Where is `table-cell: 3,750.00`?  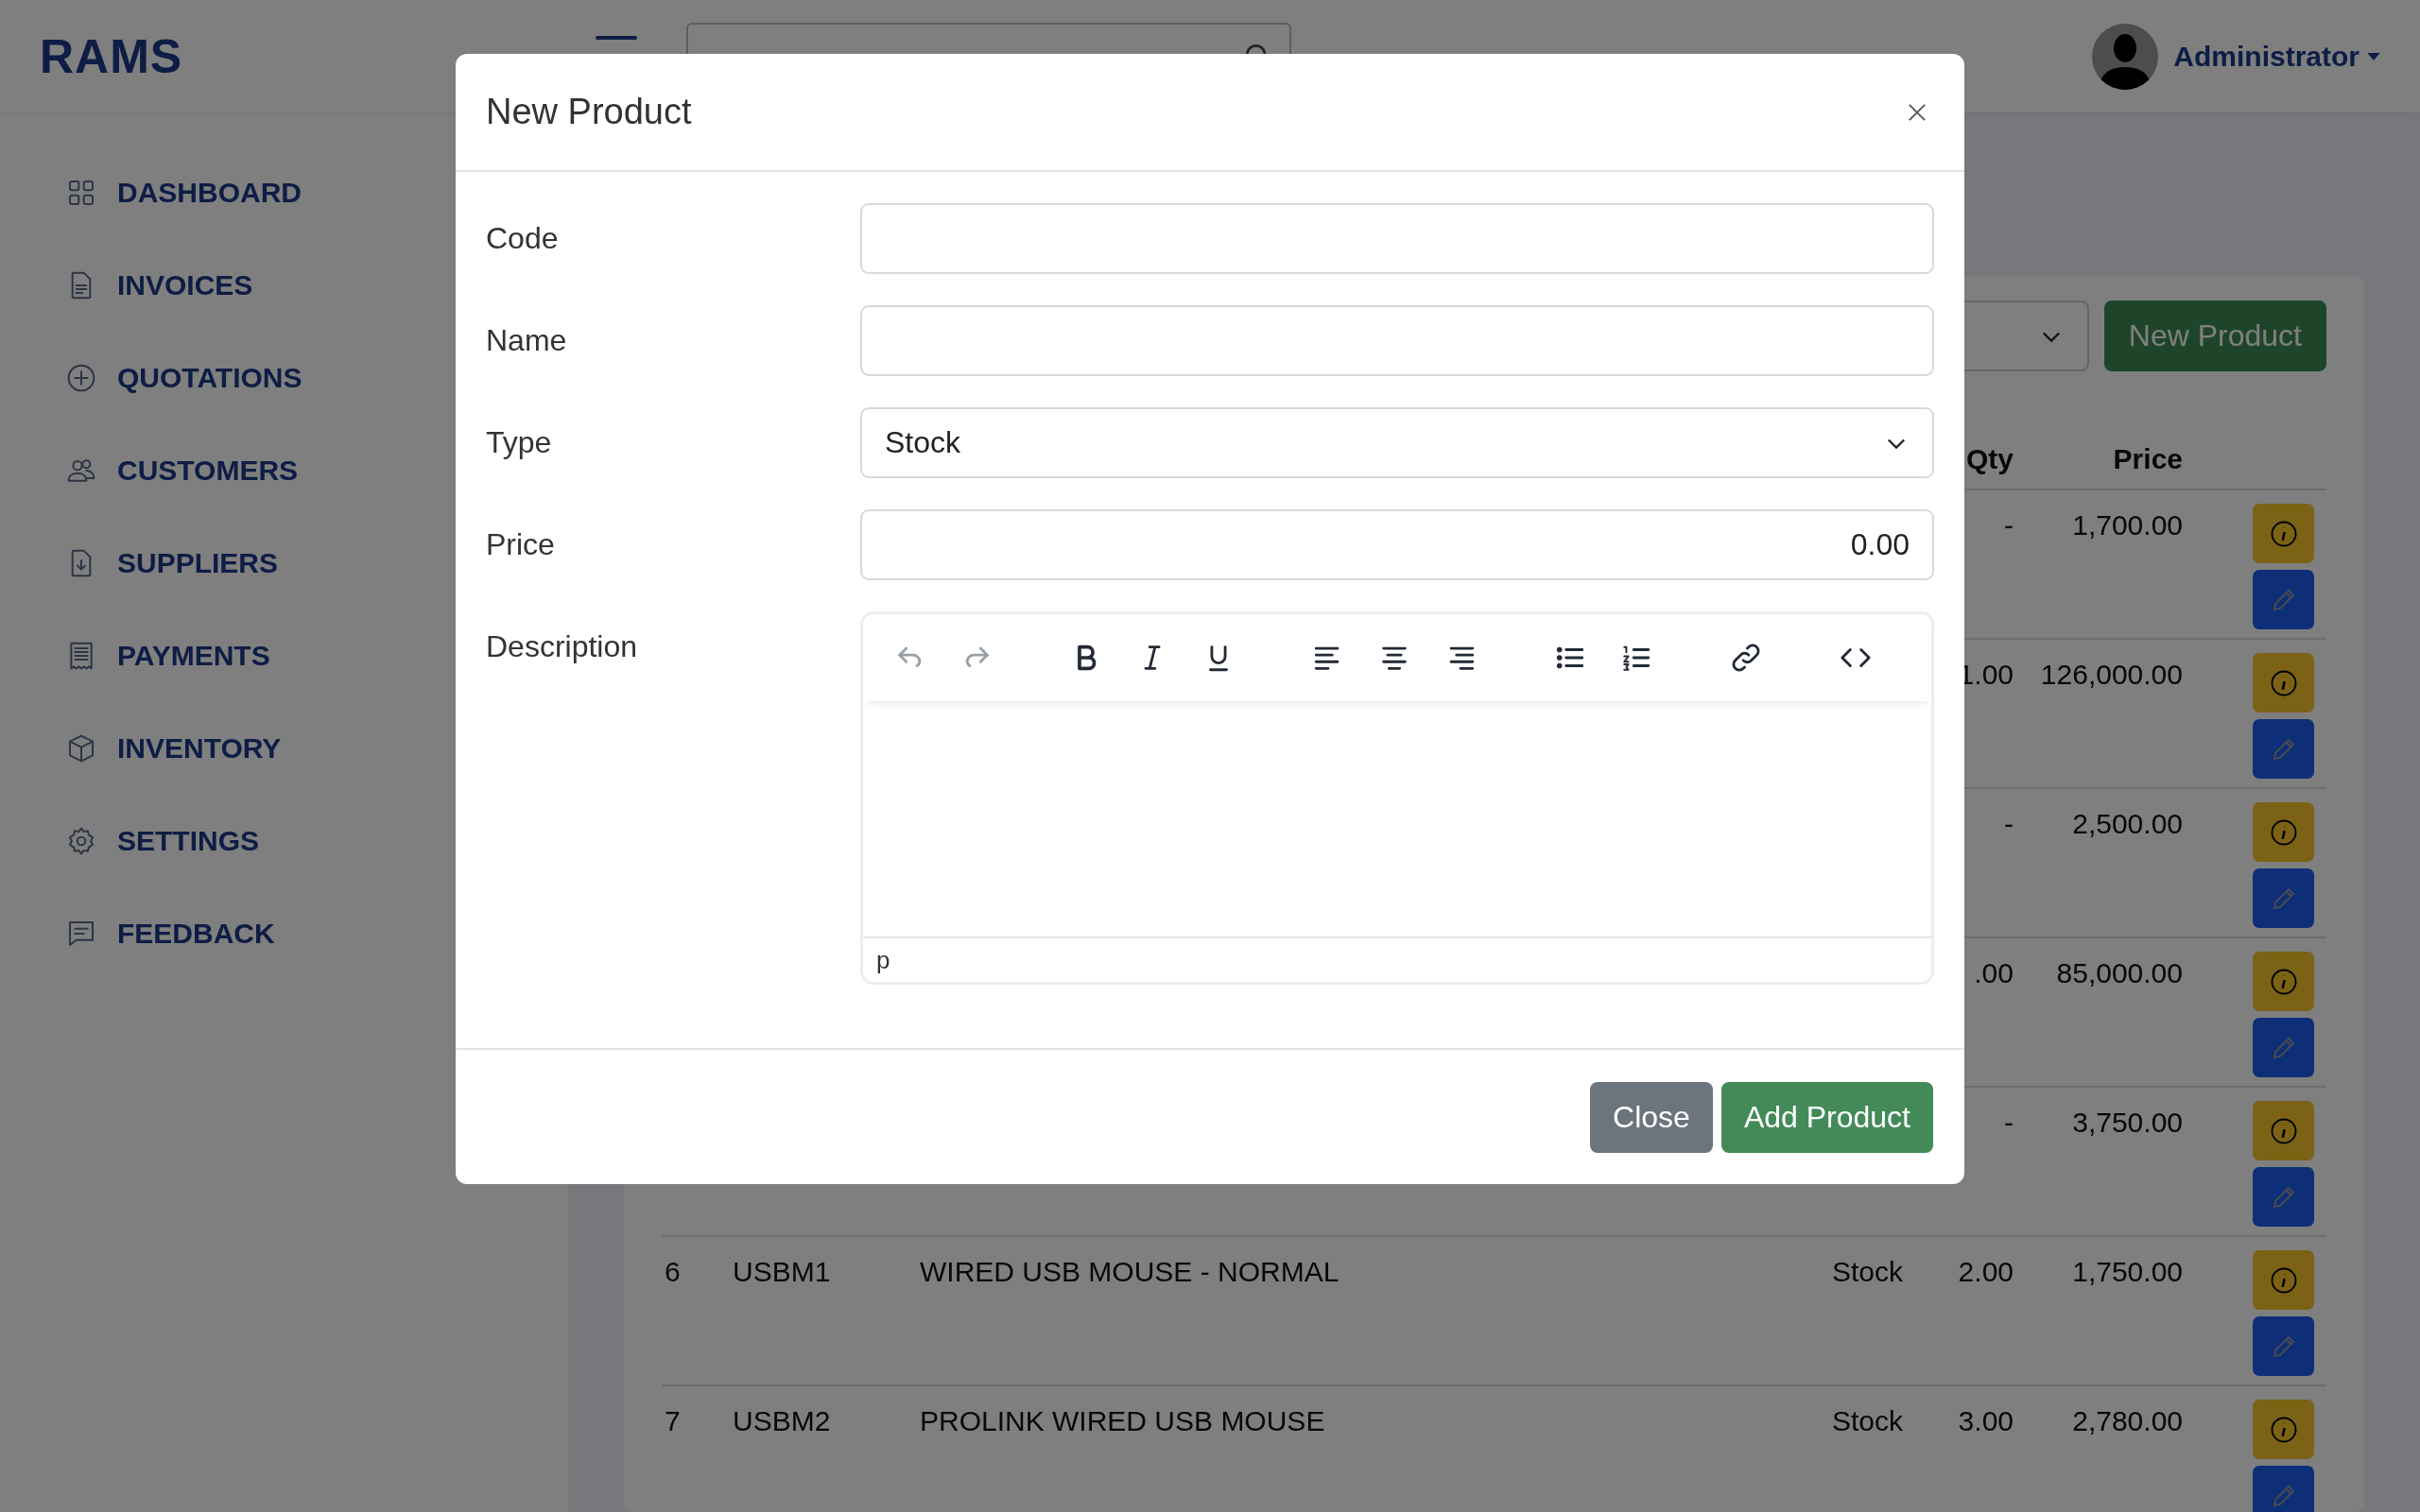
table-cell: 3,750.00 is located at coordinates (2127, 1122).